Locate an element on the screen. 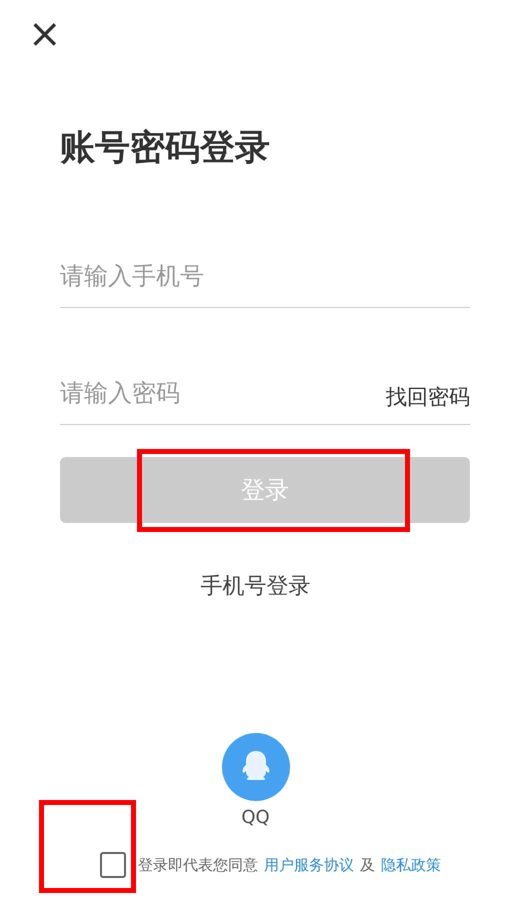 The width and height of the screenshot is (511, 902). page-title: 账号密码登录 is located at coordinates (165, 148).